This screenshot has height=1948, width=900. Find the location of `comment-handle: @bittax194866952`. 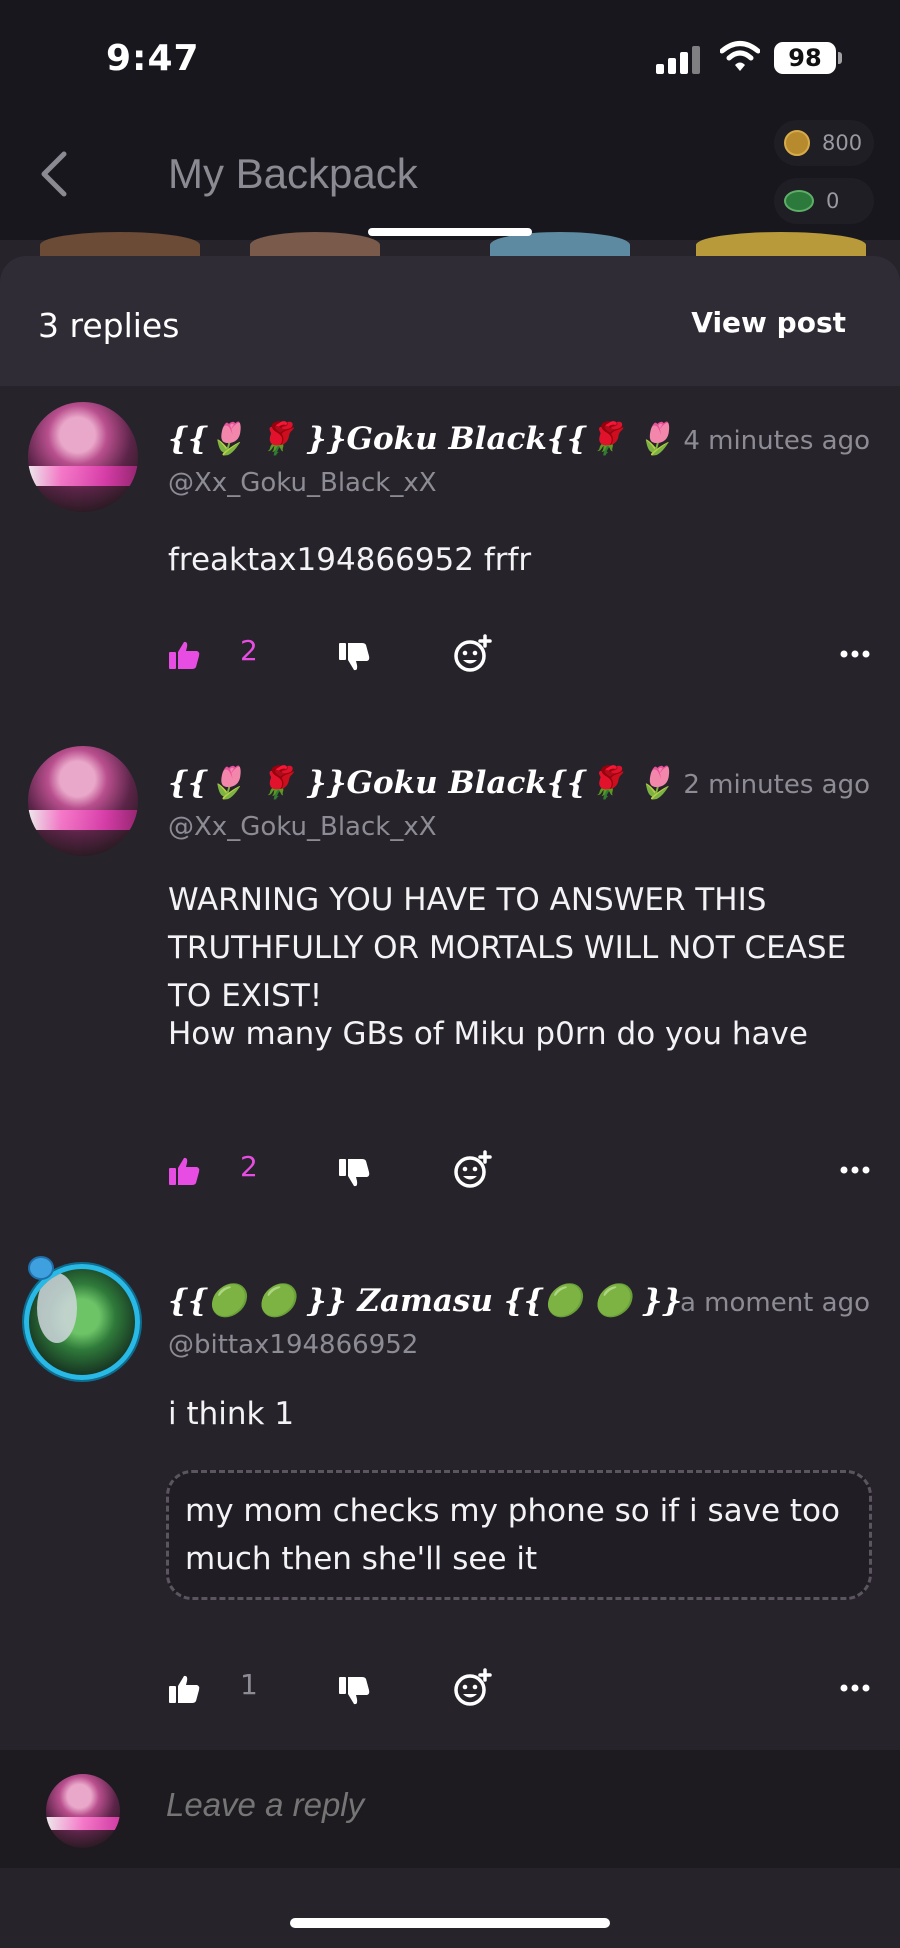

comment-handle: @bittax194866952 is located at coordinates (293, 1345).